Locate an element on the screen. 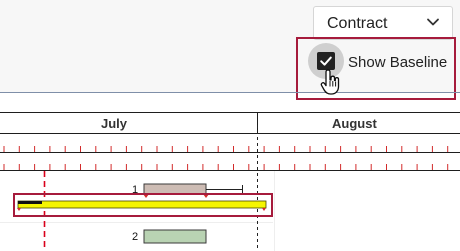  day-ticks is located at coordinates (226, 158).